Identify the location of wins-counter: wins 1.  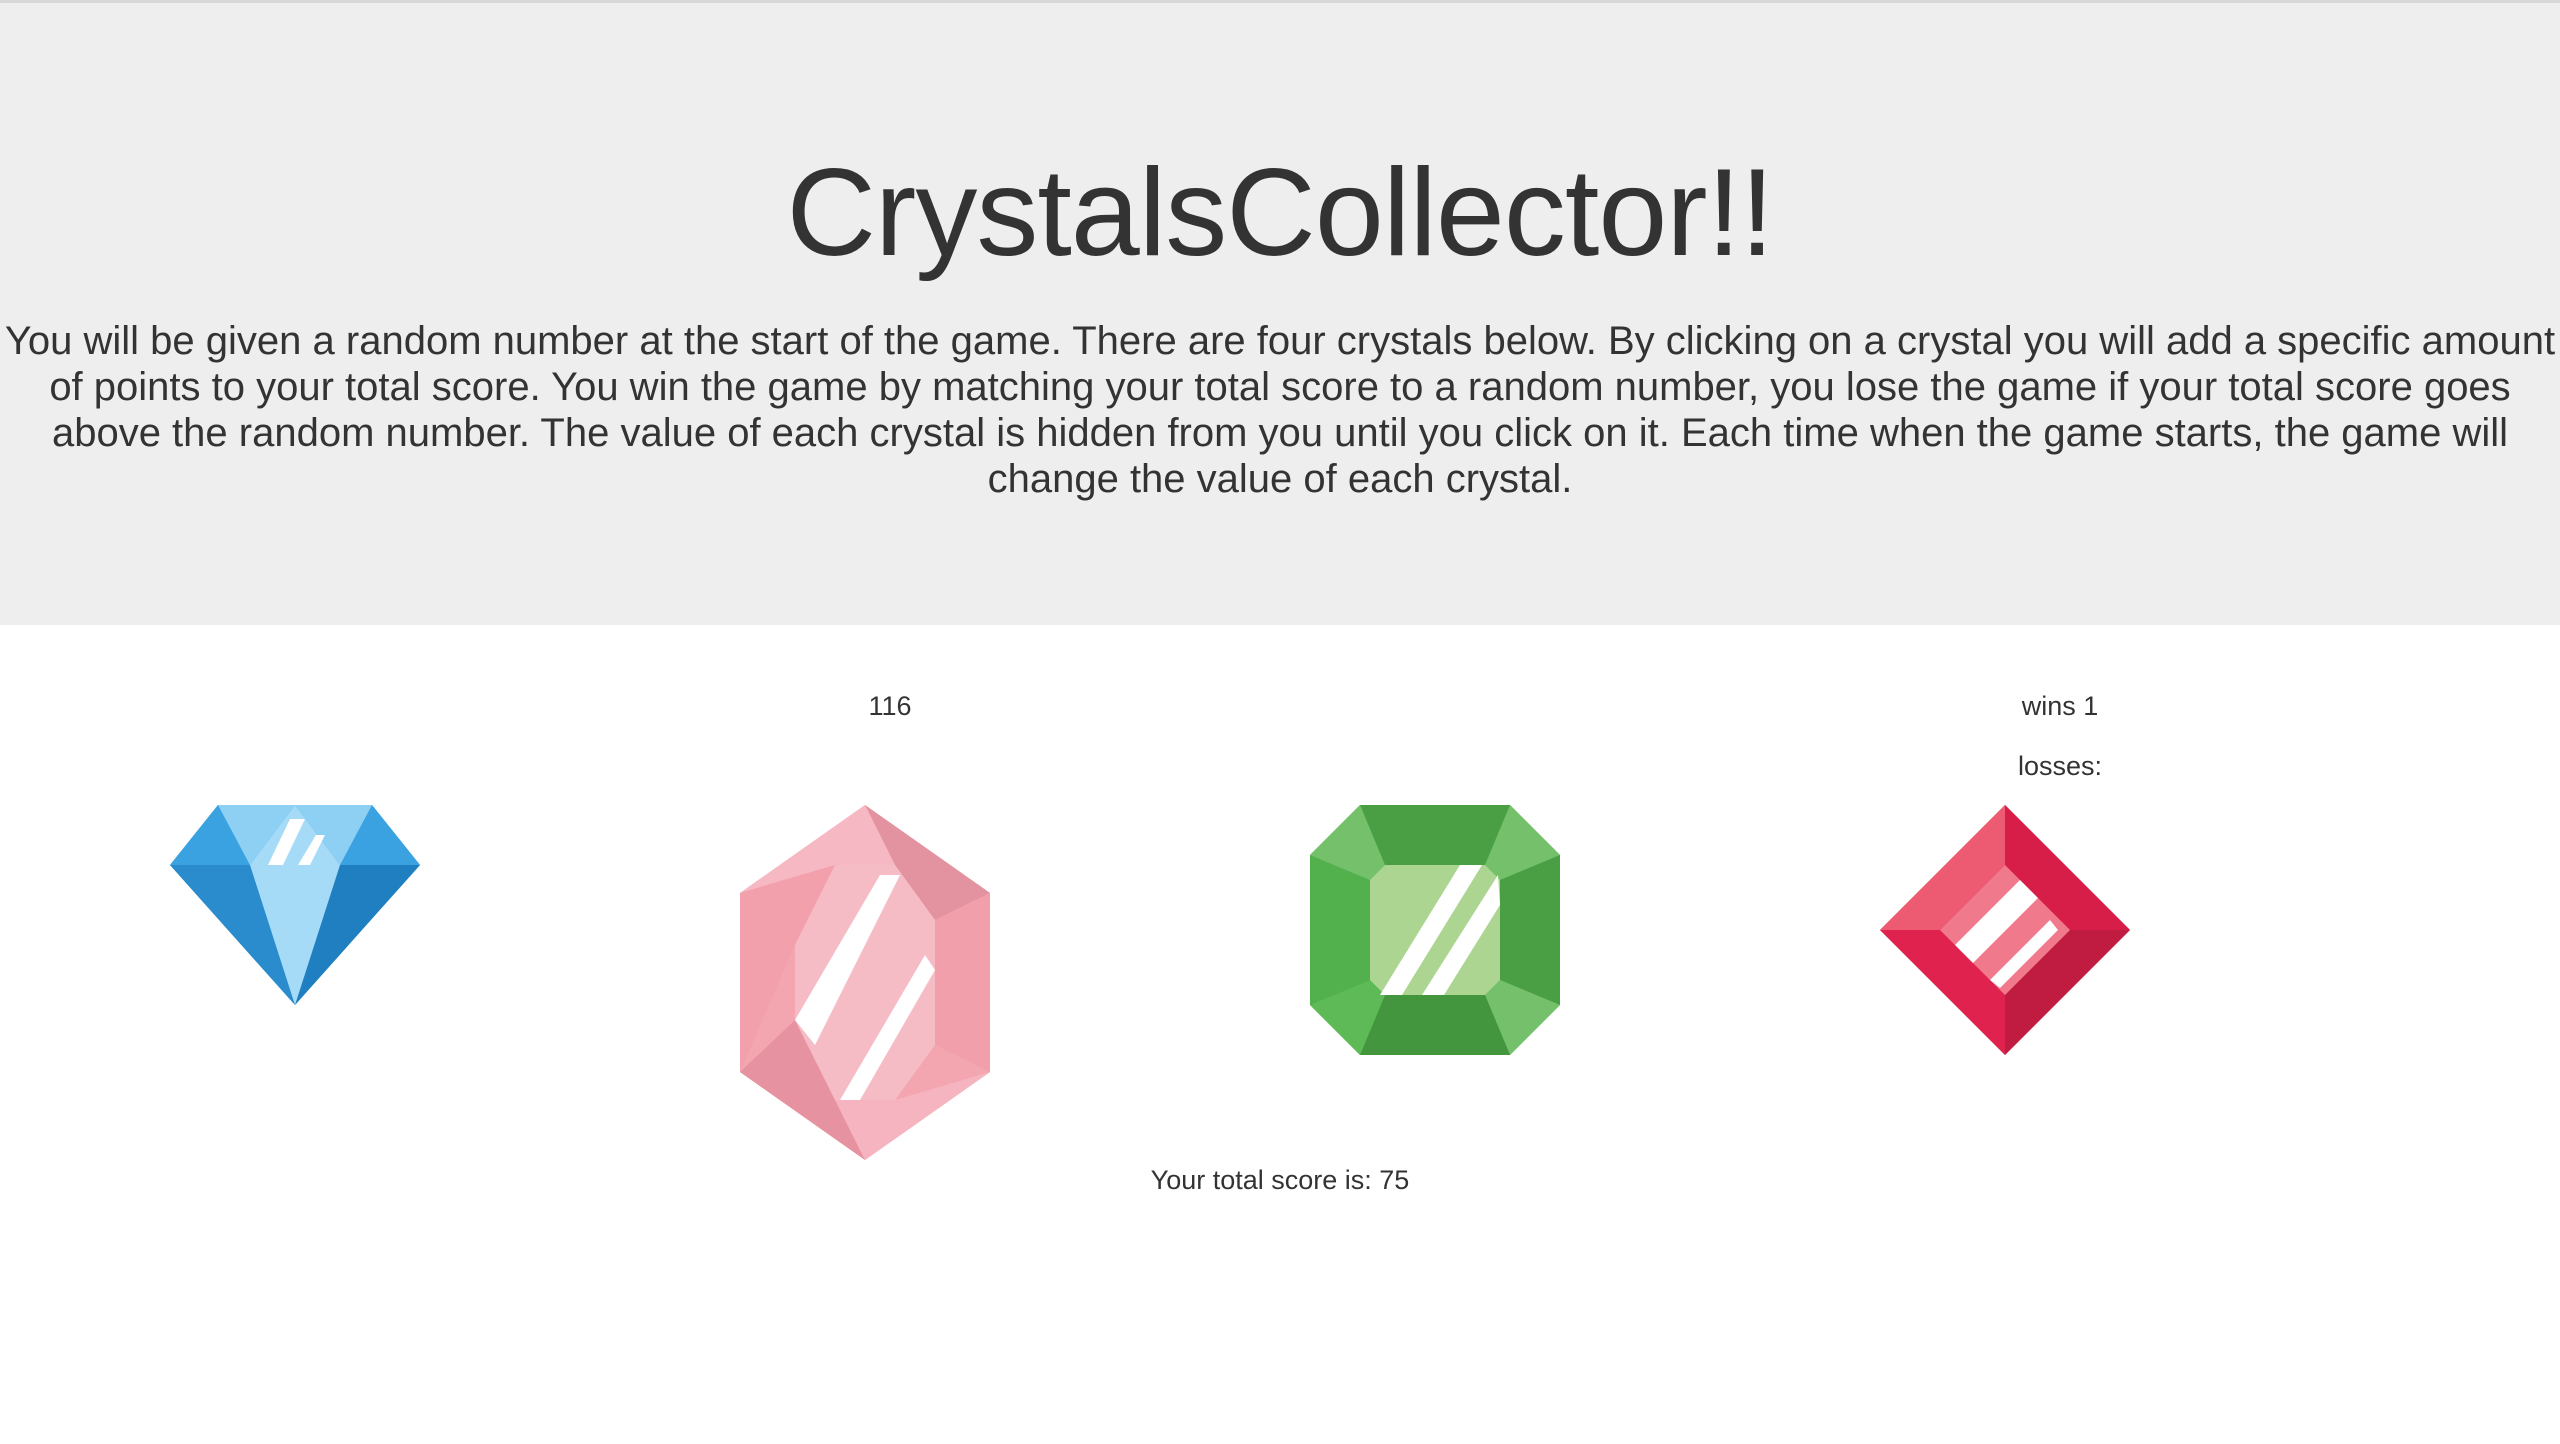
(2060, 706).